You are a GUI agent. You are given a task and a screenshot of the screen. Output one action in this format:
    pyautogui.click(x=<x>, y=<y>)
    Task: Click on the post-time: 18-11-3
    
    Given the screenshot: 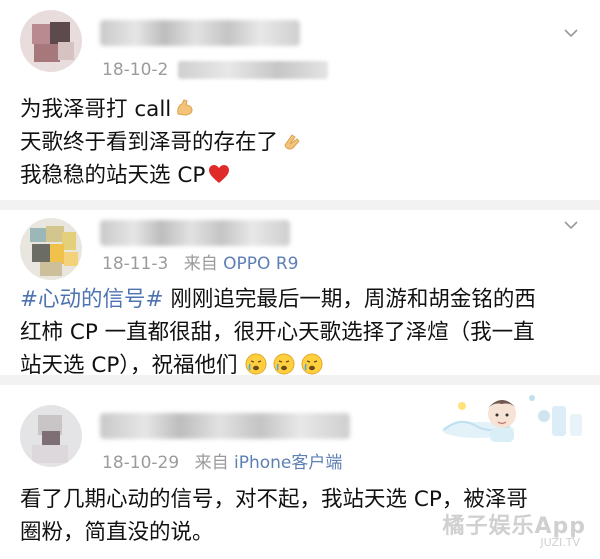 What is the action you would take?
    pyautogui.click(x=135, y=264)
    